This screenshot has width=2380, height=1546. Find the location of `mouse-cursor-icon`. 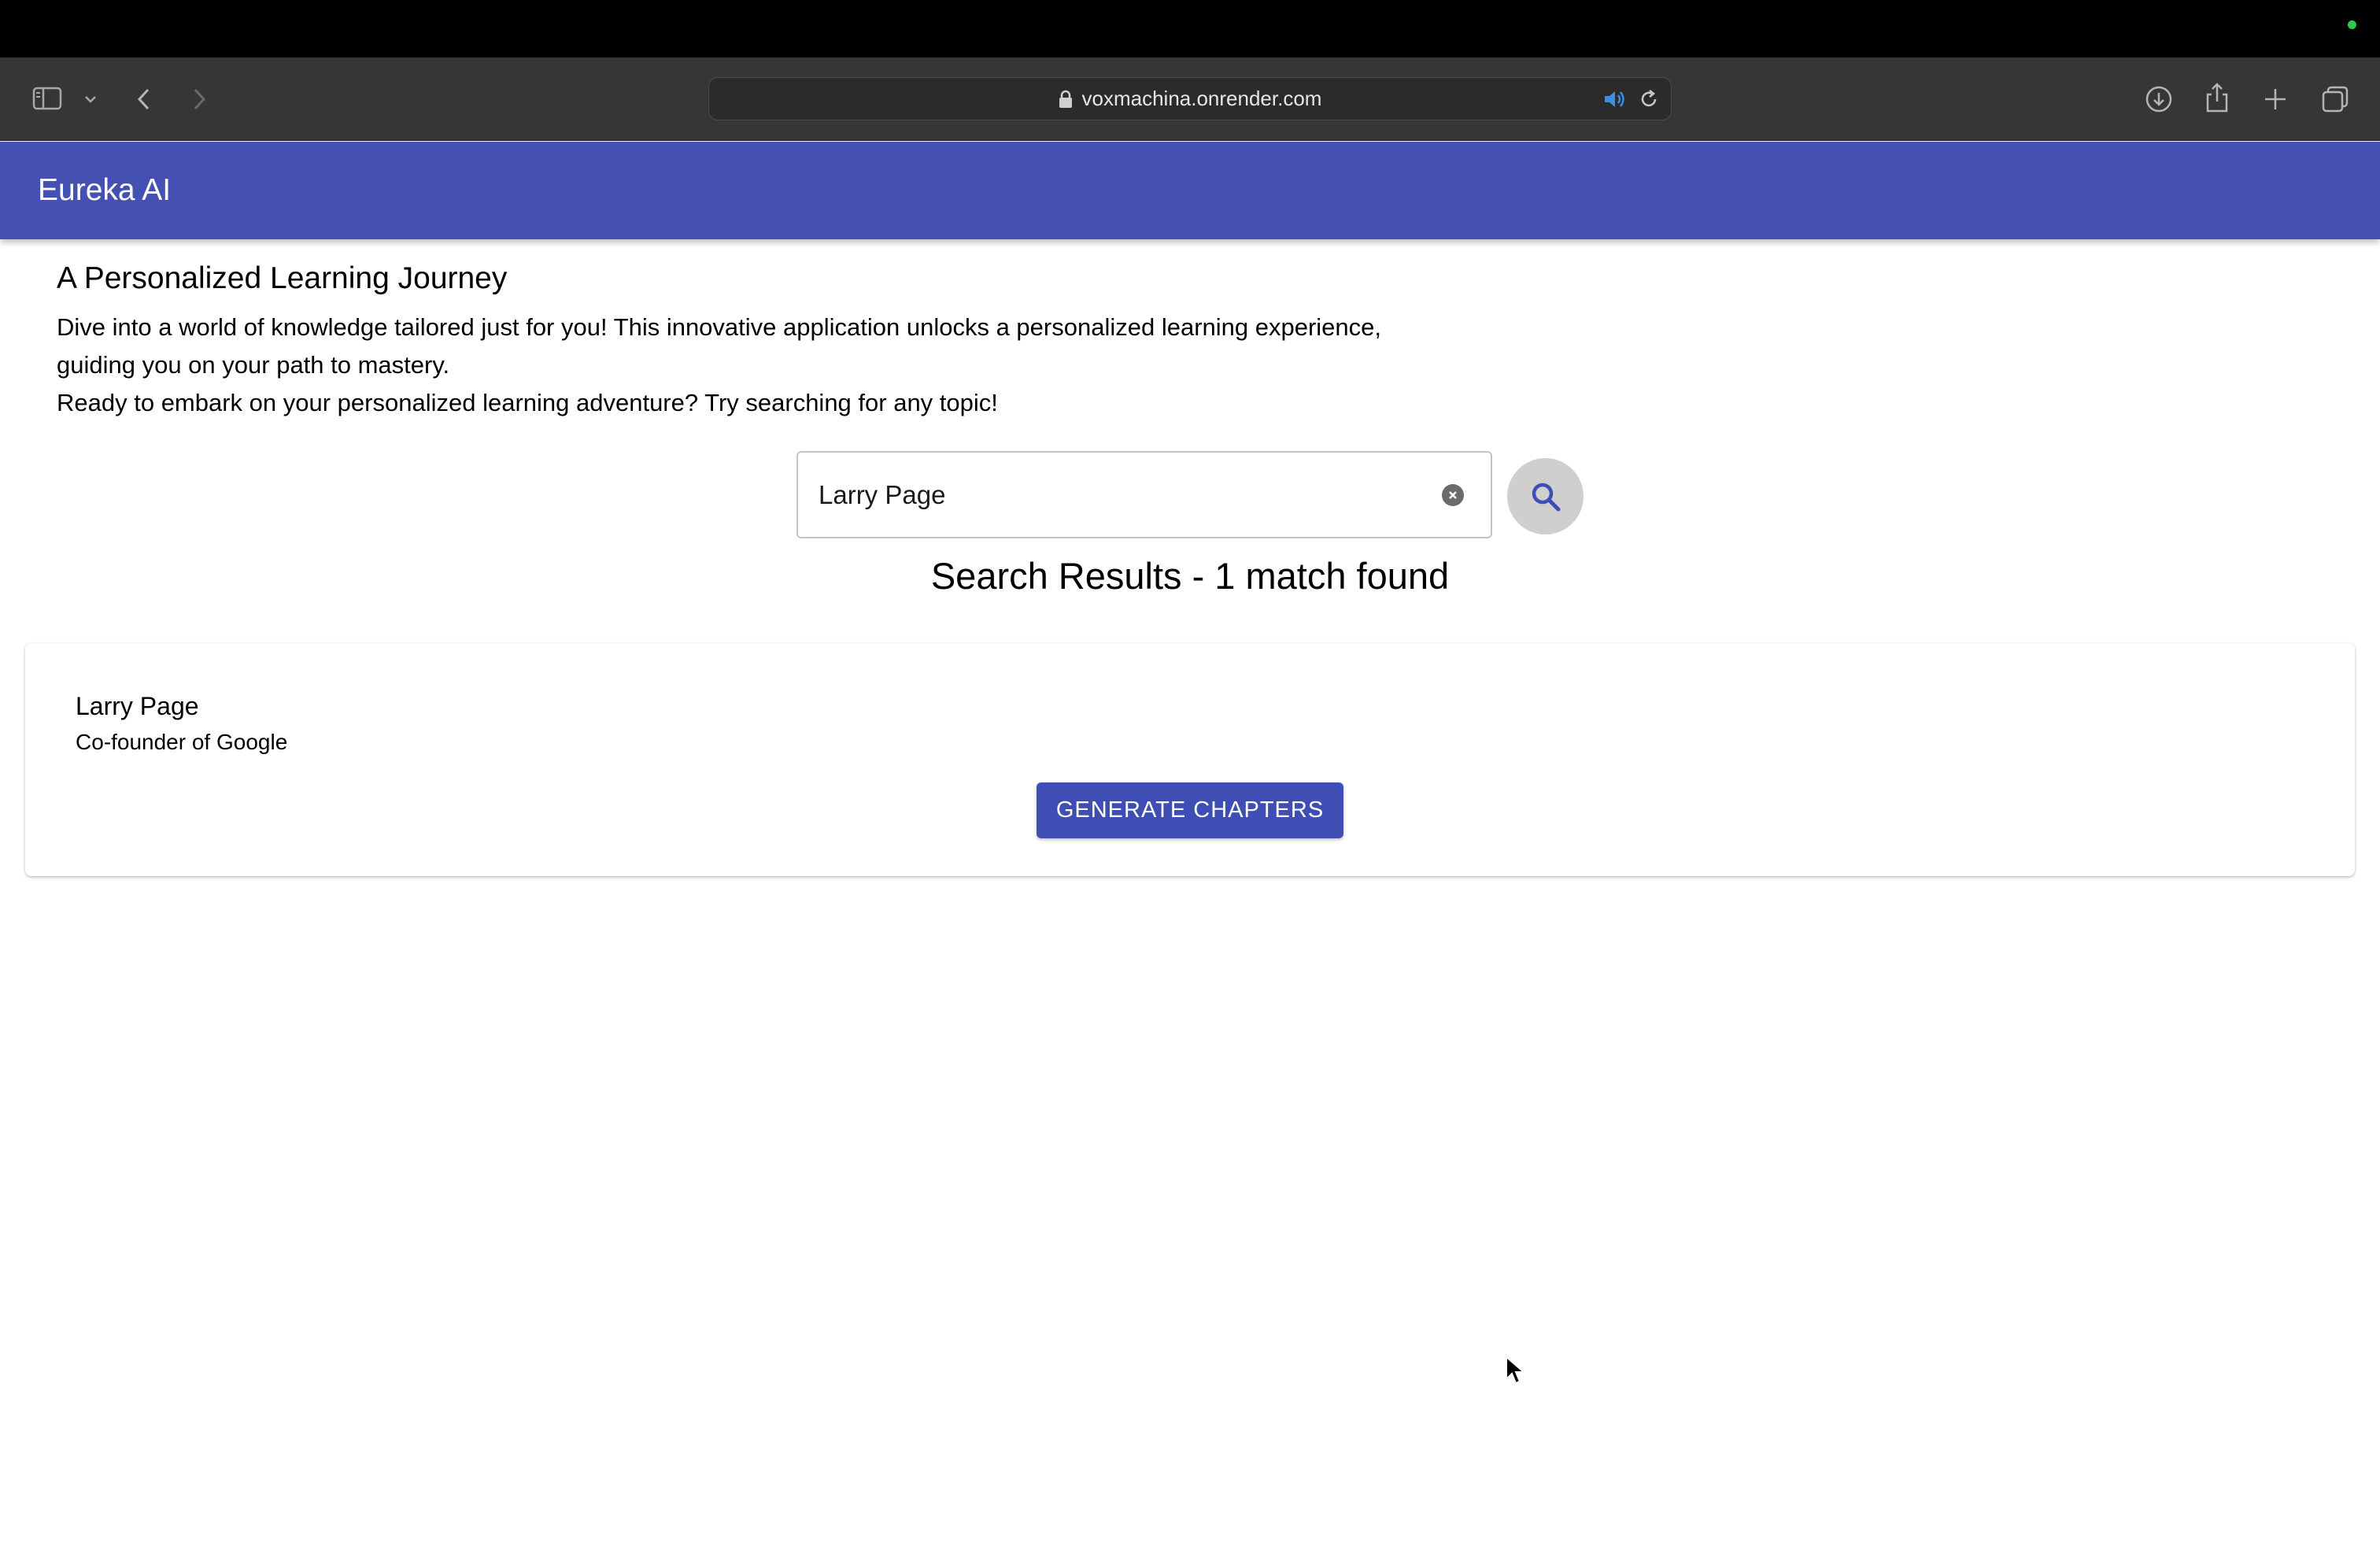

mouse-cursor-icon is located at coordinates (1516, 1373).